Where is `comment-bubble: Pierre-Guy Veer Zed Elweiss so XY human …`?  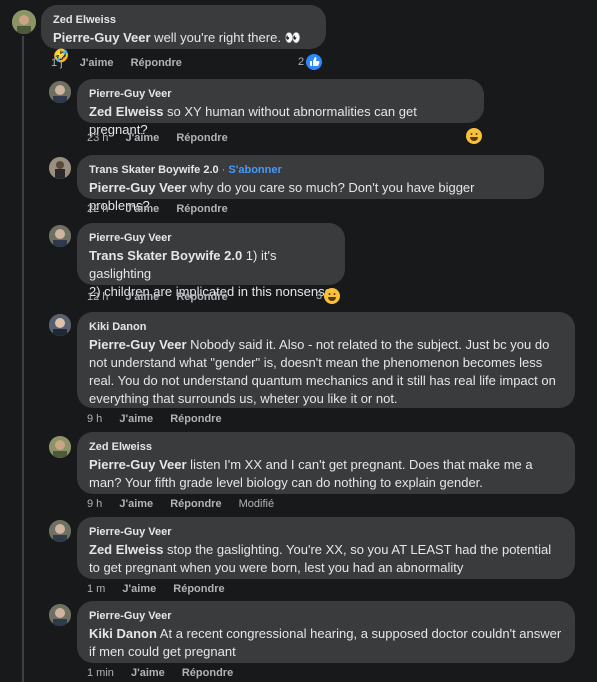 comment-bubble: Pierre-Guy Veer Zed Elweiss so XY human … is located at coordinates (280, 108).